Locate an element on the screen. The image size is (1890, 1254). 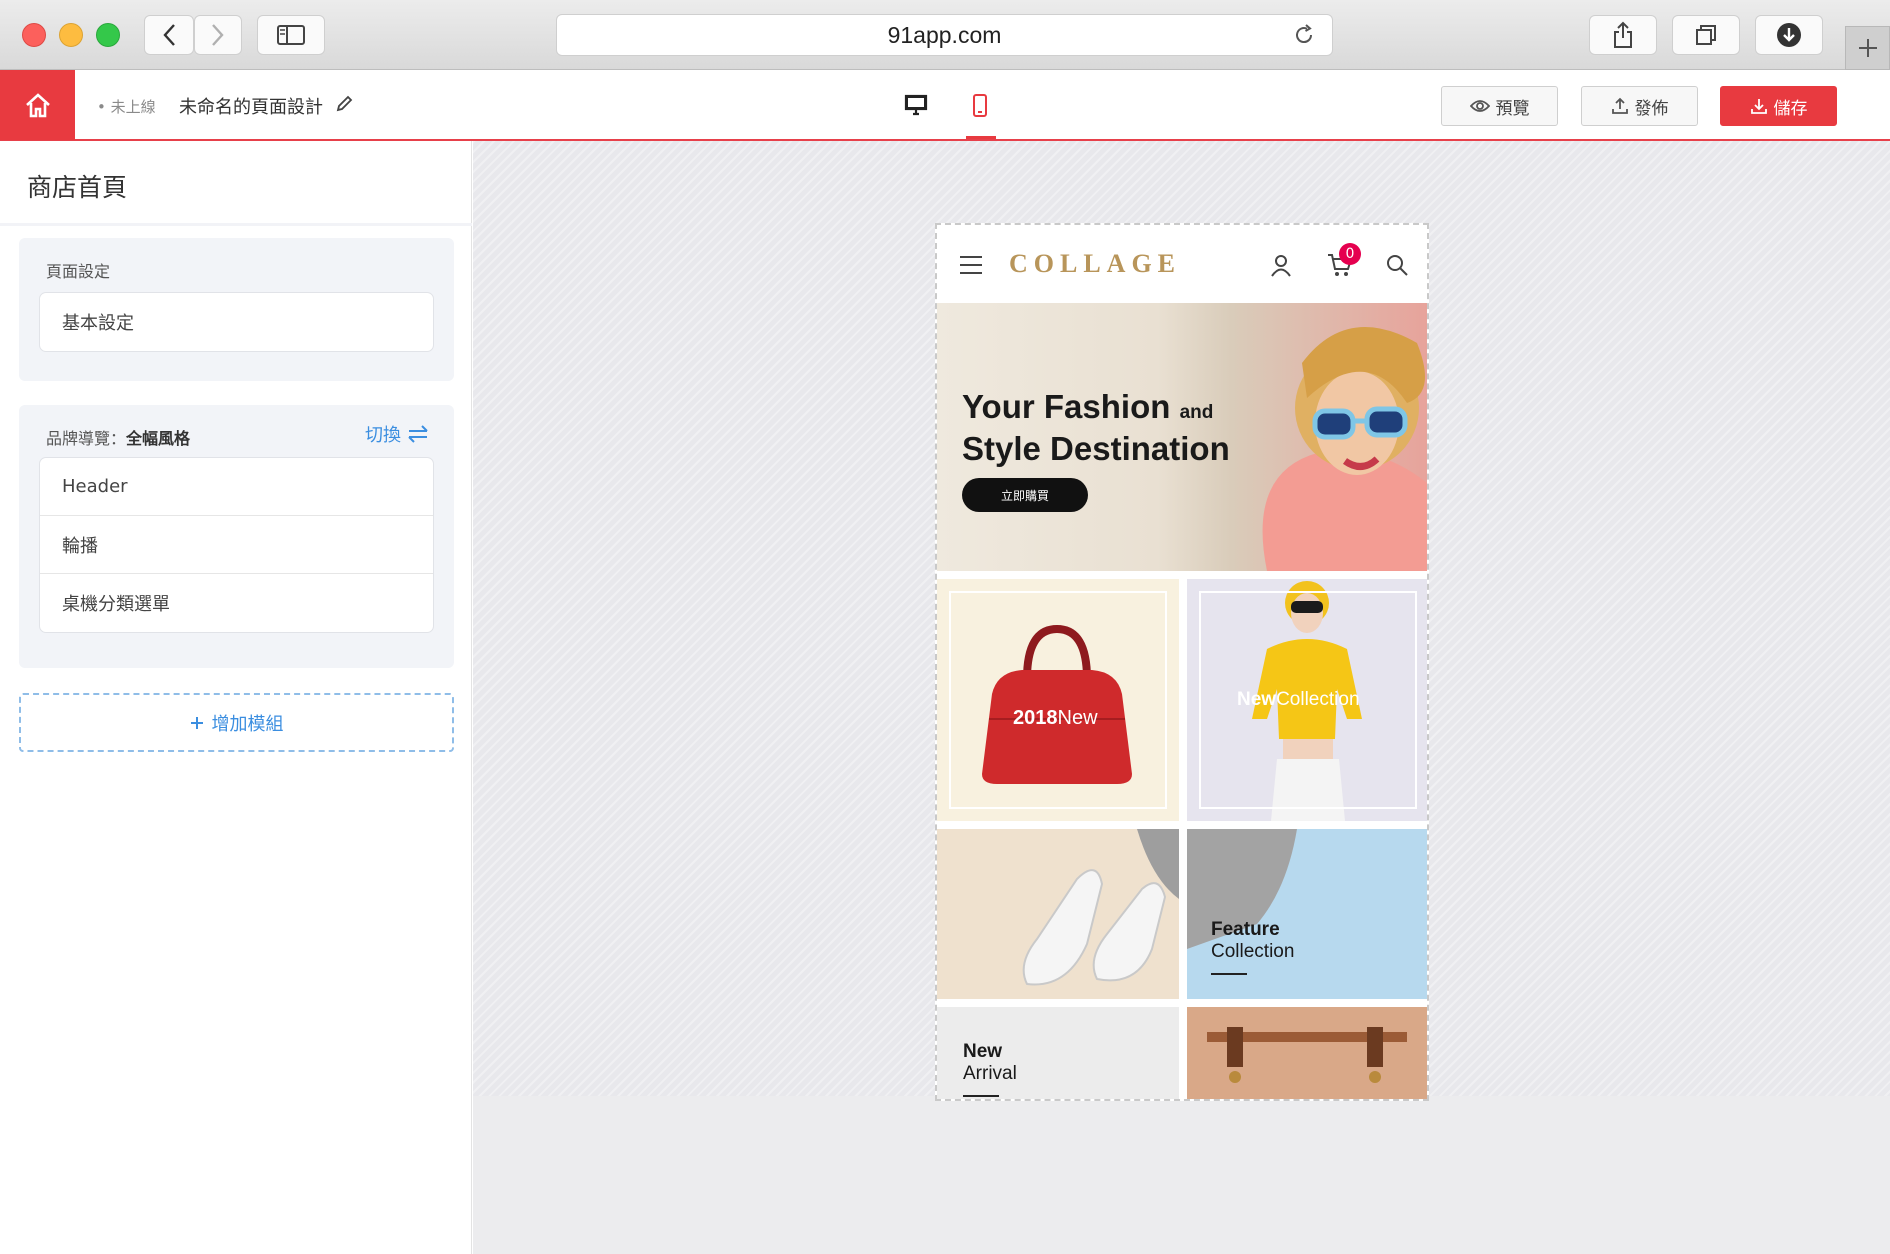
close-window-button is located at coordinates (34, 35).